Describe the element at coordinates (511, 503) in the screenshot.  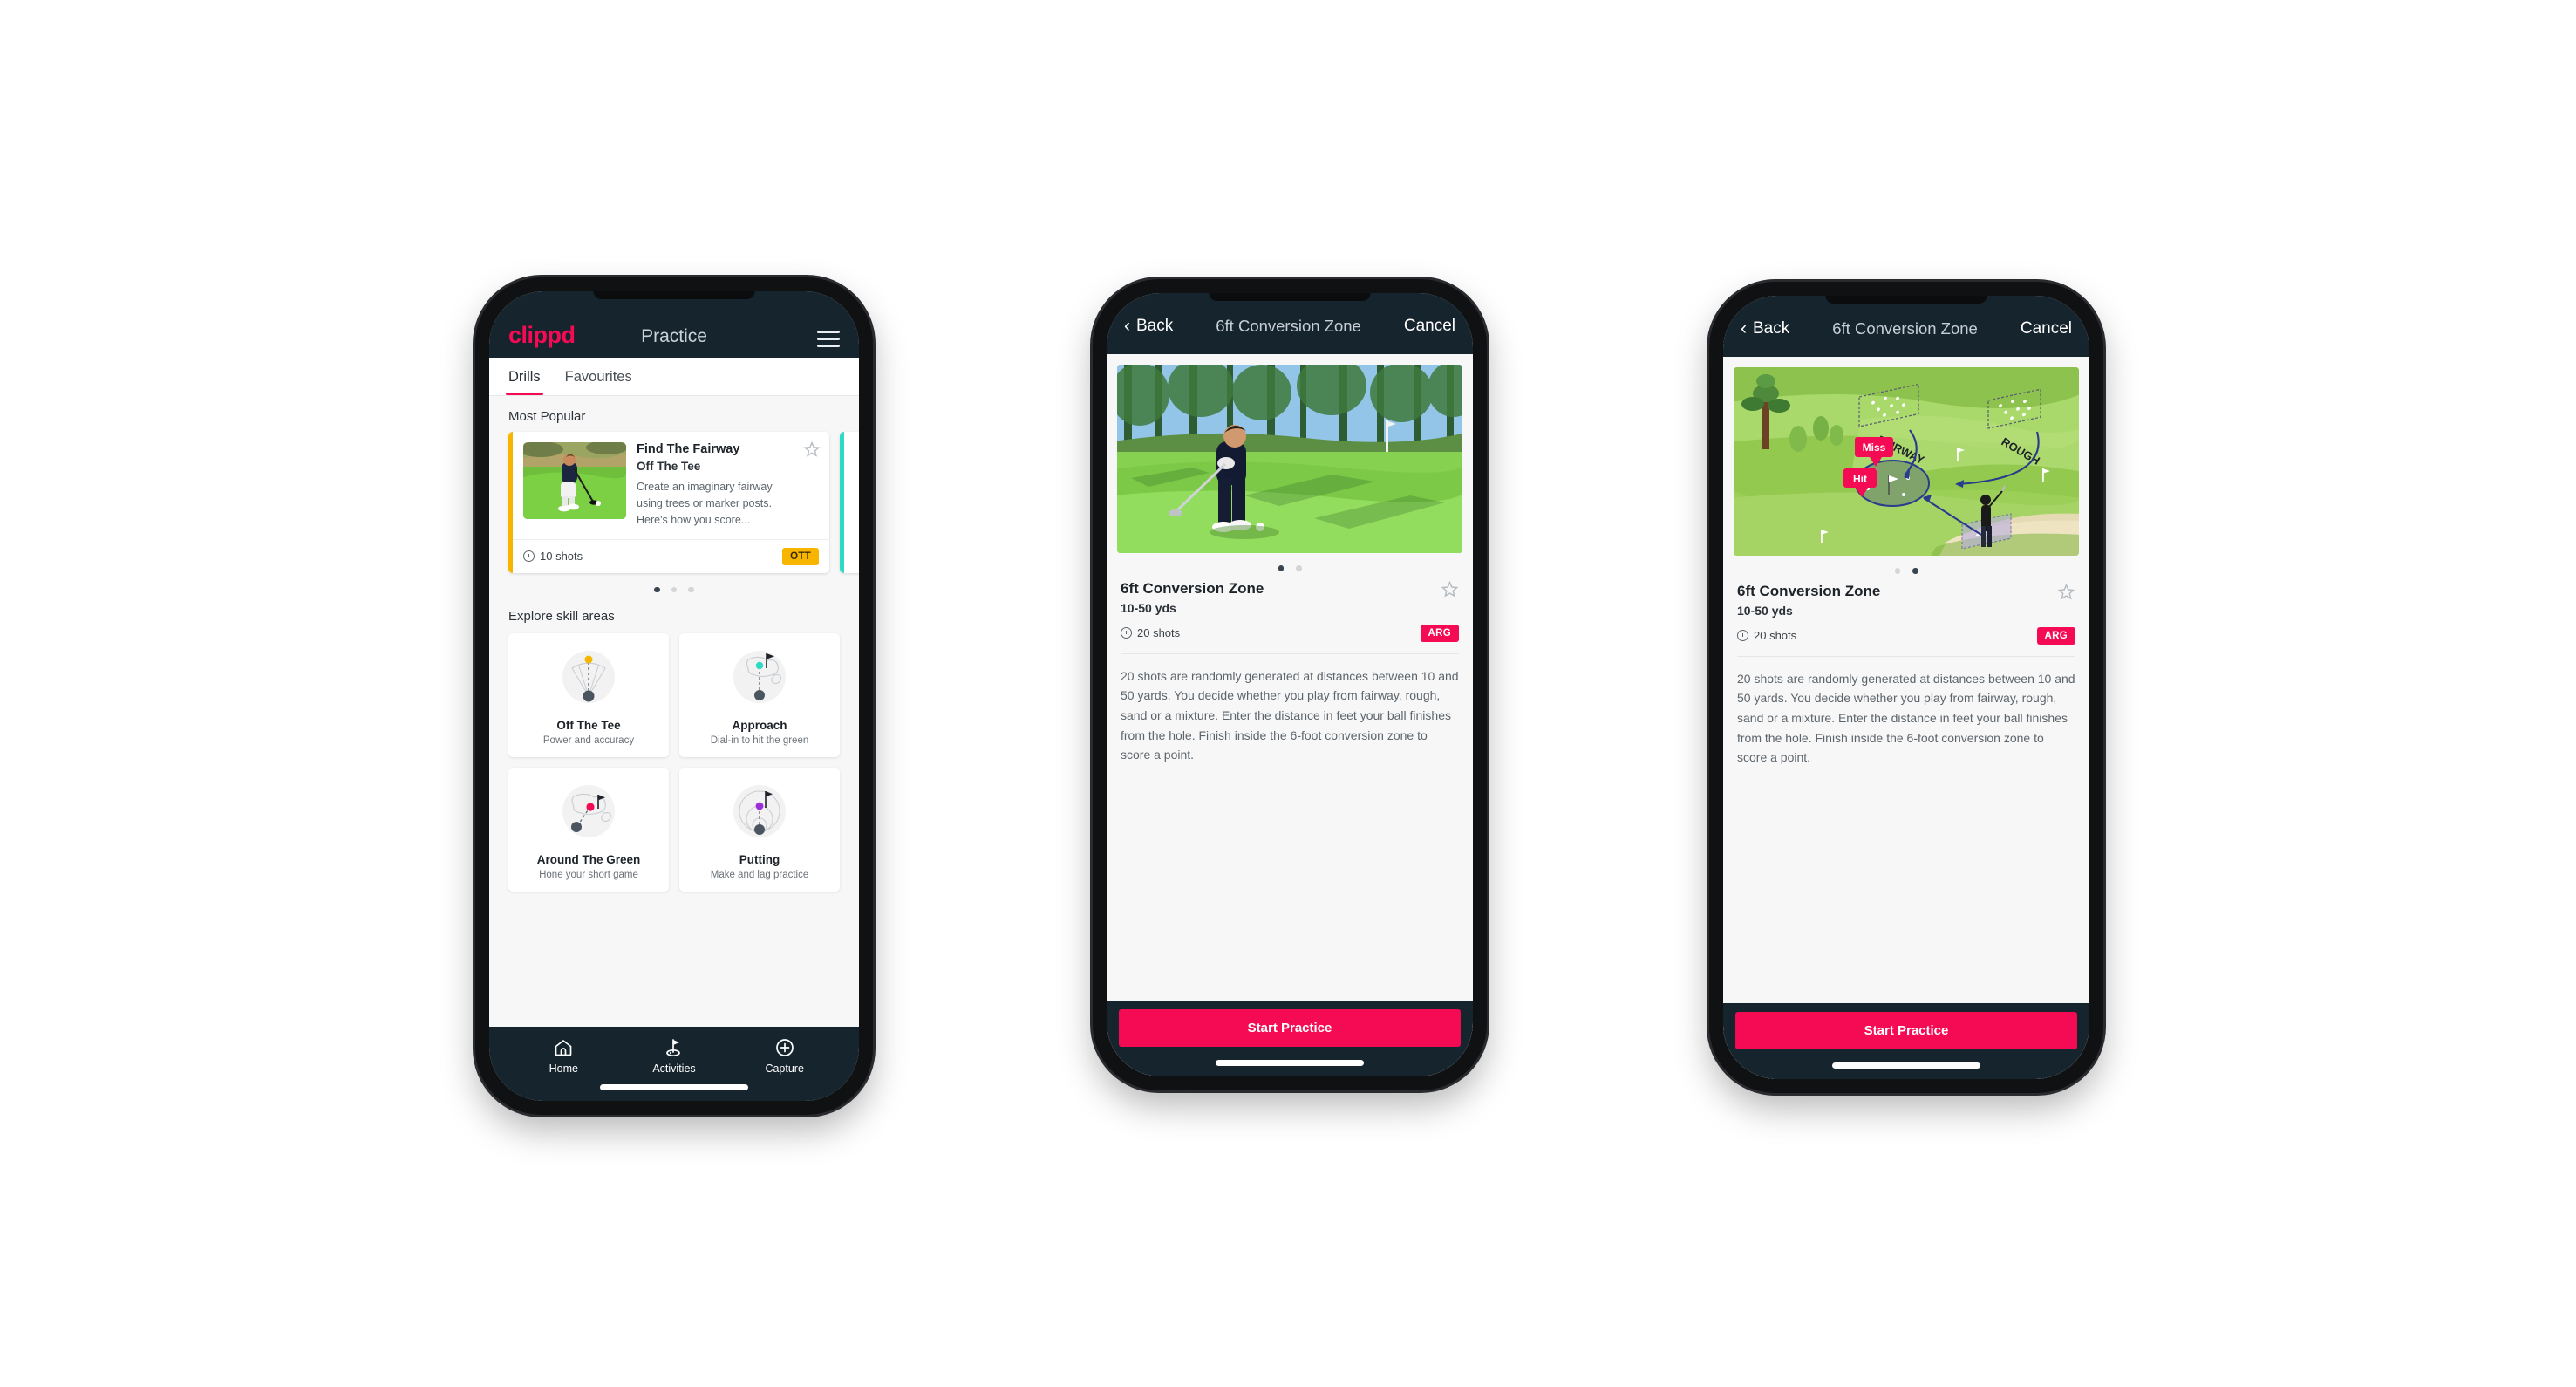
I see `card-accent-bar` at that location.